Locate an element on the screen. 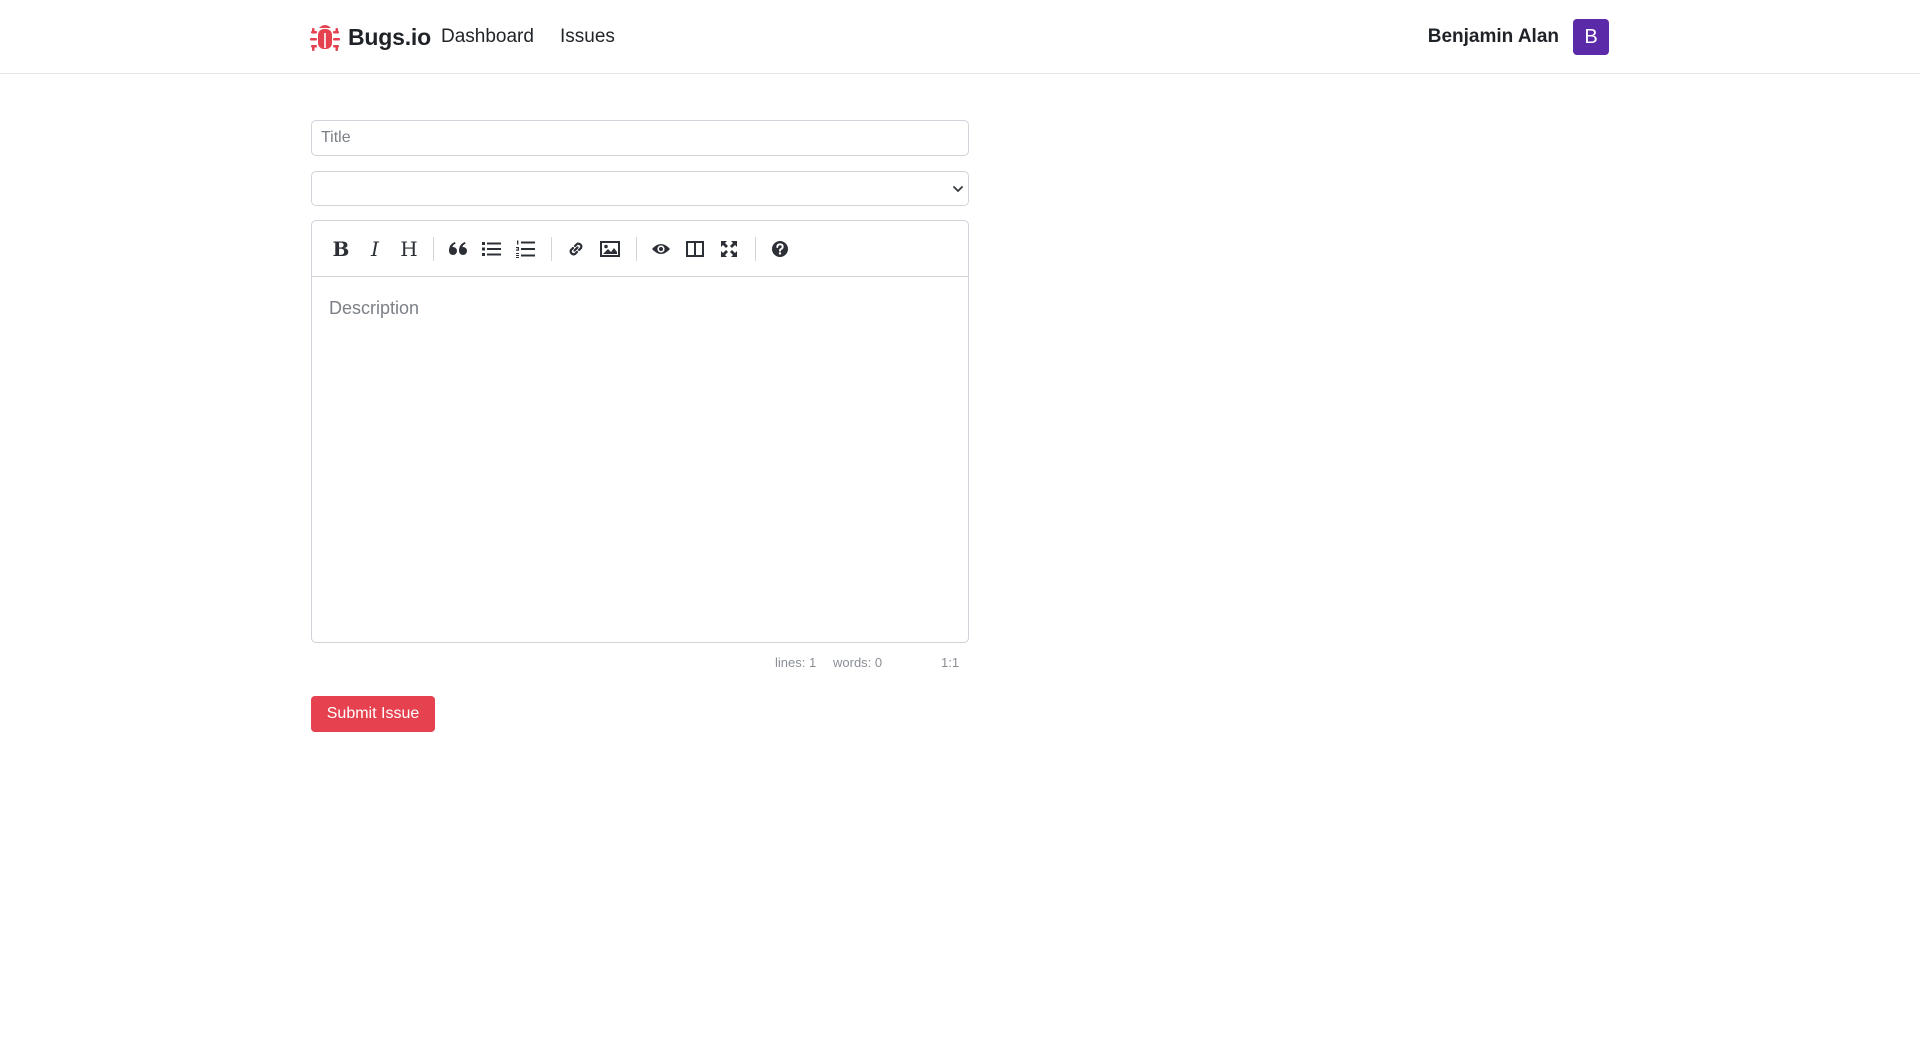  bold-button: B is located at coordinates (341, 249).